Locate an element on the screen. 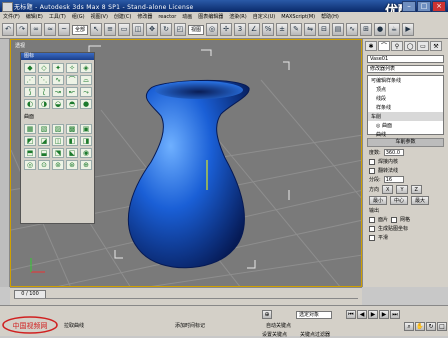 Image resolution: width=448 pixels, height=338 pixels. palette-tool-icon: ✦ is located at coordinates (58, 68).